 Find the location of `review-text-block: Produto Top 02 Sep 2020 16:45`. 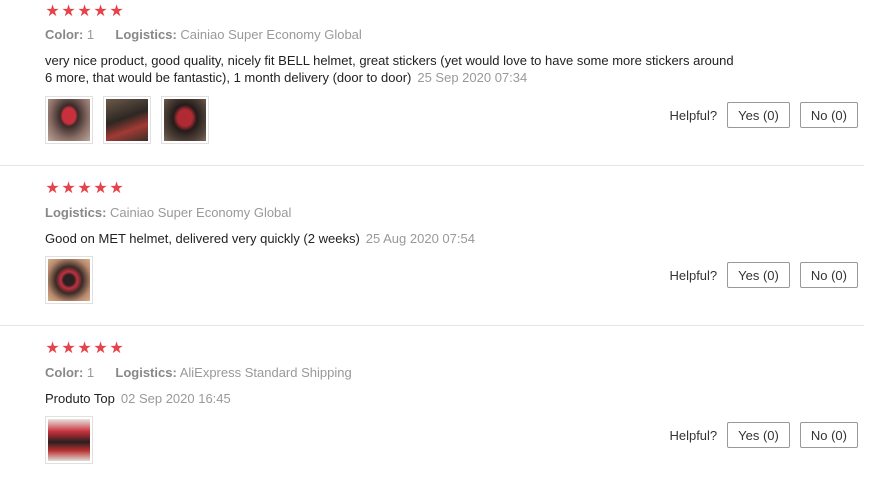

review-text-block: Produto Top 02 Sep 2020 16:45 is located at coordinates (390, 398).